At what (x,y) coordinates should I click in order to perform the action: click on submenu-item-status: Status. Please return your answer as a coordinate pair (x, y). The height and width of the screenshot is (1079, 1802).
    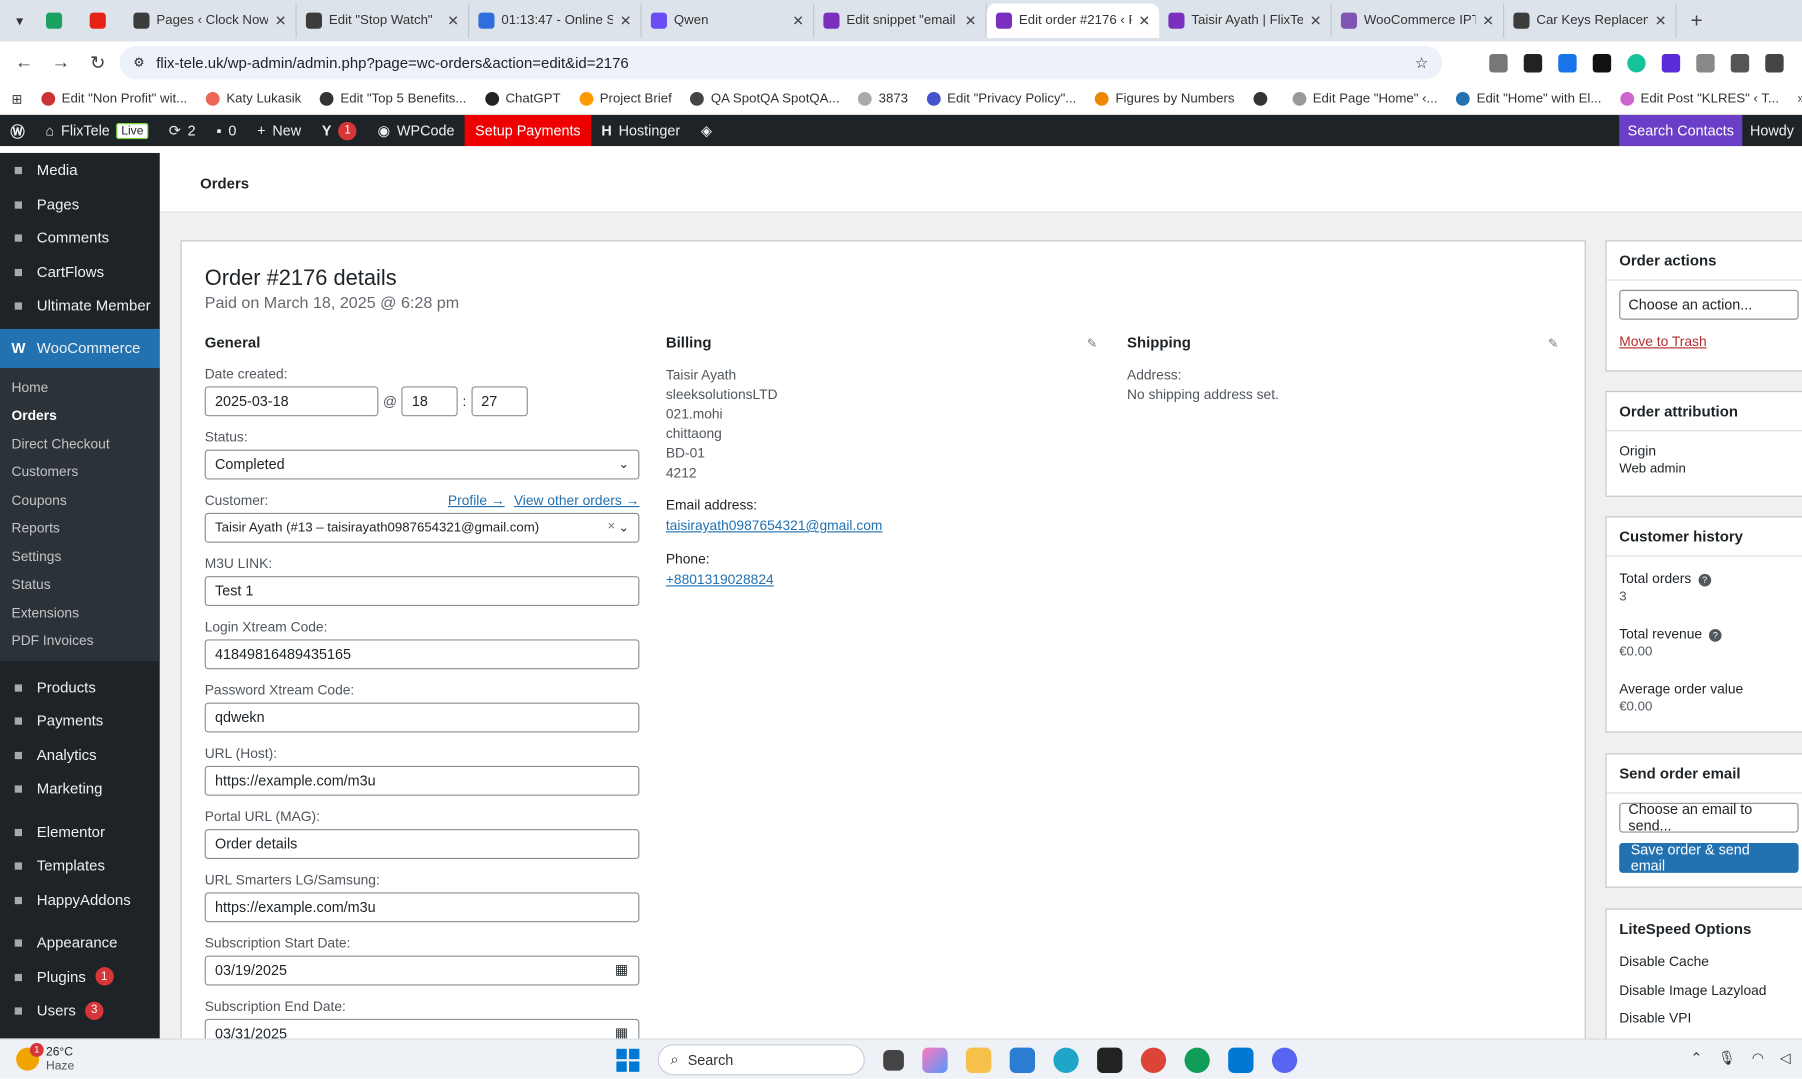
    Looking at the image, I should click on (80, 584).